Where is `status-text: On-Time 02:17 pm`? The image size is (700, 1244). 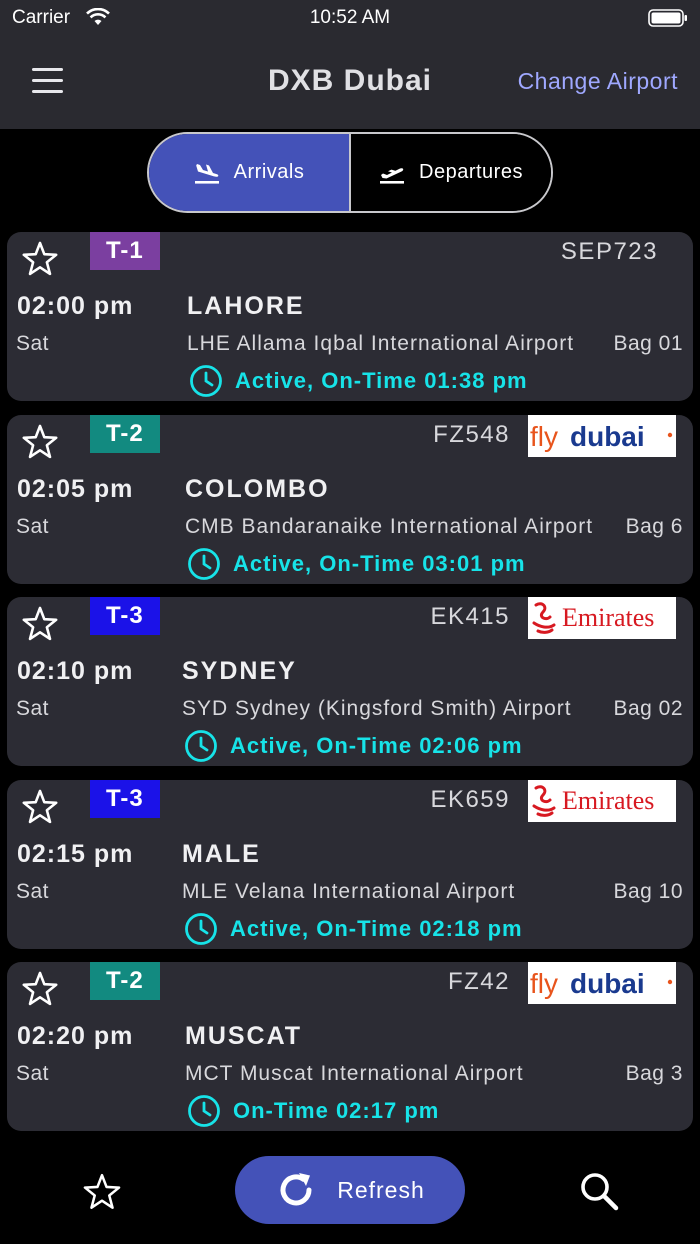 status-text: On-Time 02:17 pm is located at coordinates (336, 1110).